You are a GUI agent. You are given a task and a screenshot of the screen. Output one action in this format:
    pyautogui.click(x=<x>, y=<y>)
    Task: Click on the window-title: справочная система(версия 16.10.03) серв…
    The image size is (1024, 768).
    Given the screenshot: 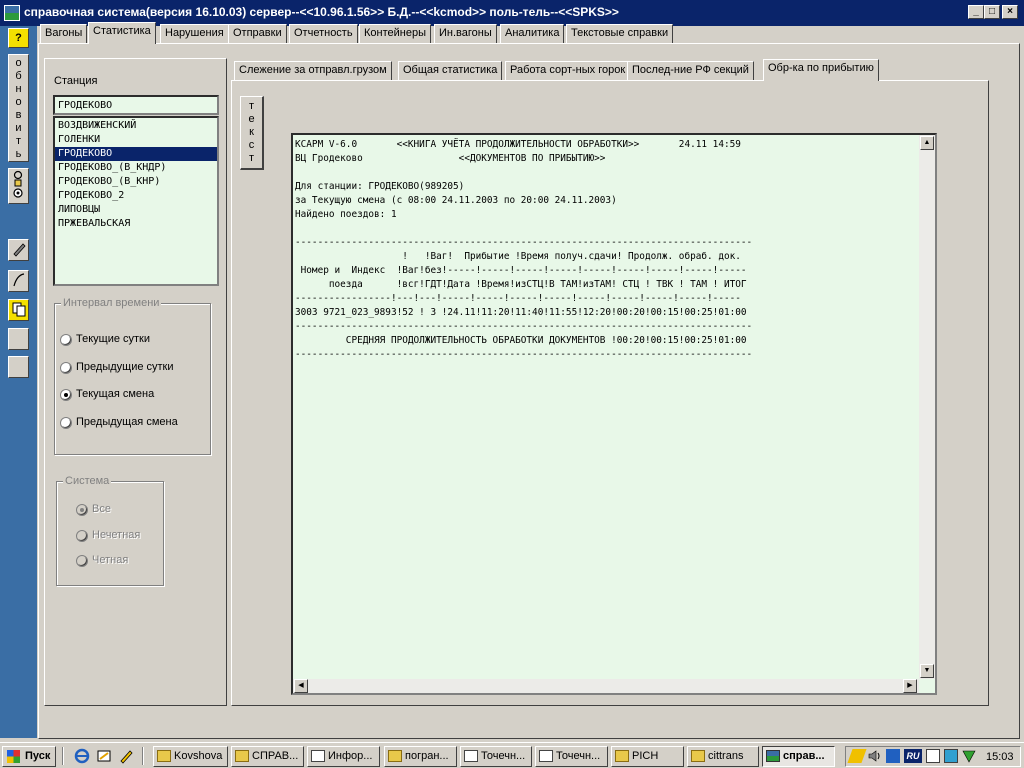 What is the action you would take?
    pyautogui.click(x=321, y=12)
    